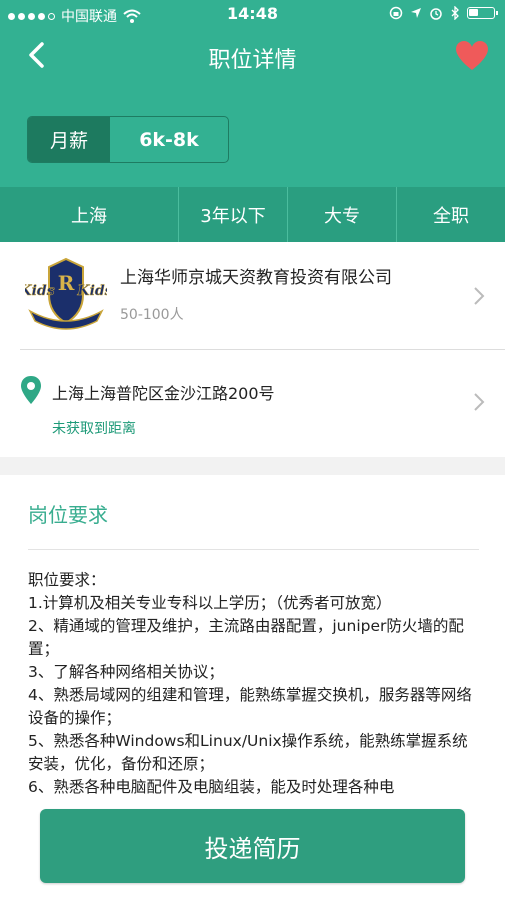 The width and height of the screenshot is (505, 900). Describe the element at coordinates (342, 214) in the screenshot. I see `tag-education: 大专` at that location.